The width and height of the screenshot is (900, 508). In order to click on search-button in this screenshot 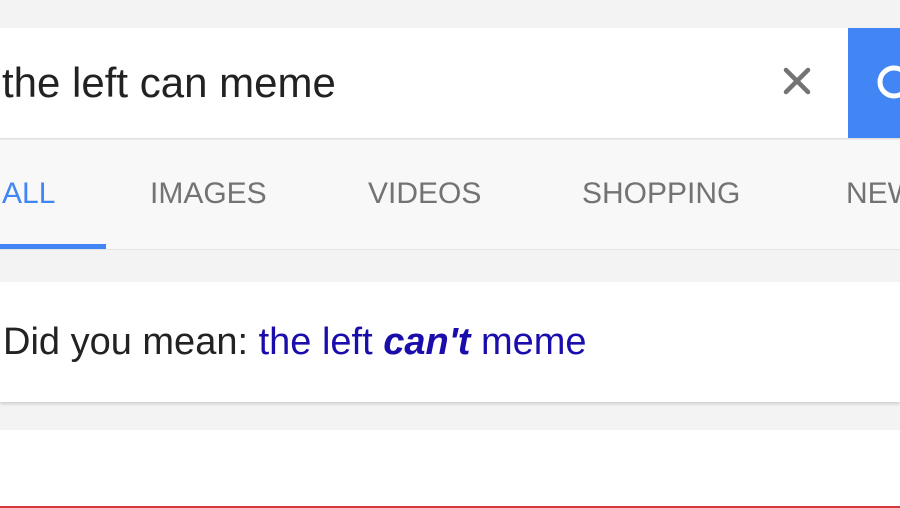, I will do `click(874, 83)`.